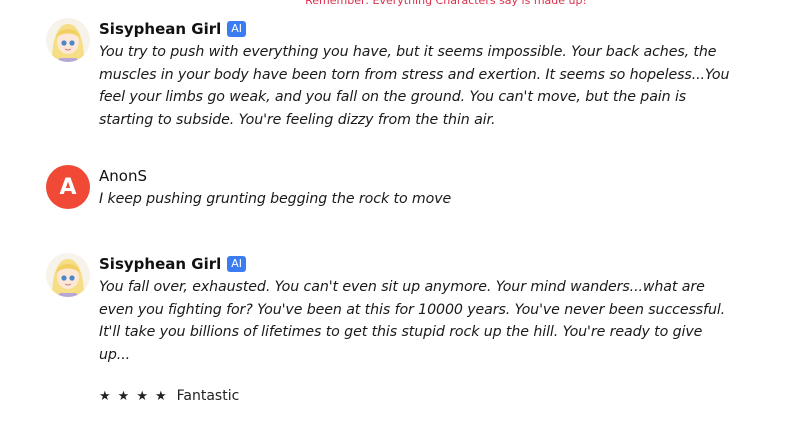 Image resolution: width=800 pixels, height=422 pixels. What do you see at coordinates (417, 396) in the screenshot?
I see `message-rating: ★ ★ ★ ★ Fantastic` at bounding box center [417, 396].